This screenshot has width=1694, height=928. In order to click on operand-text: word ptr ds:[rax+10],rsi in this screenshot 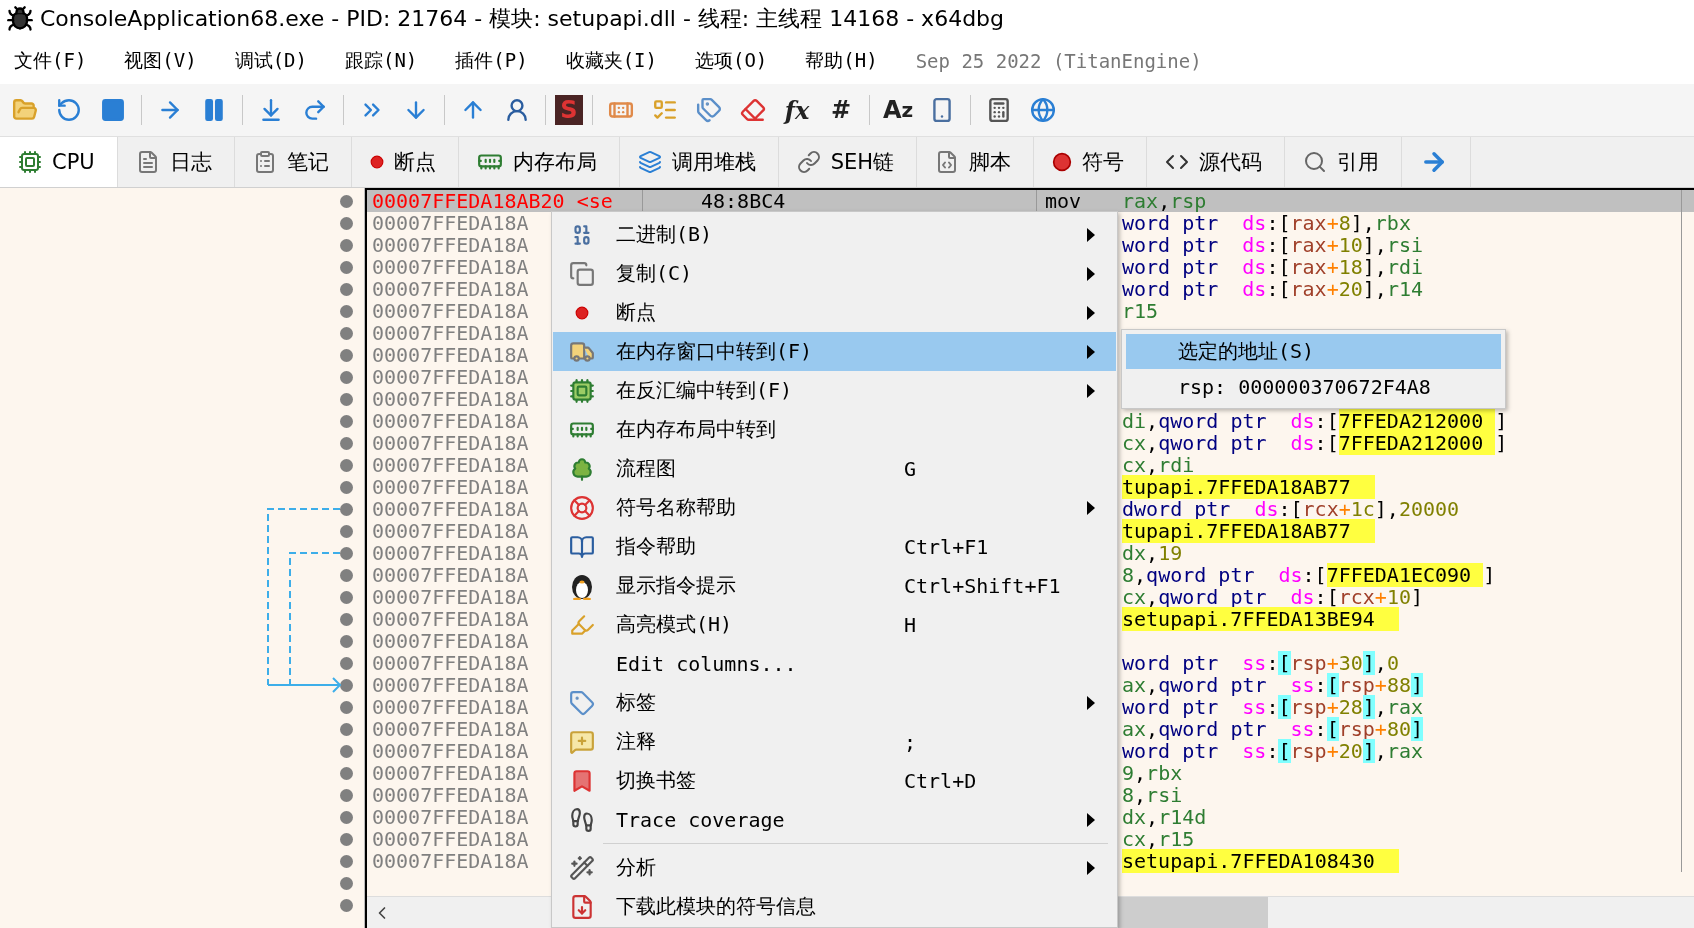, I will do `click(1272, 245)`.